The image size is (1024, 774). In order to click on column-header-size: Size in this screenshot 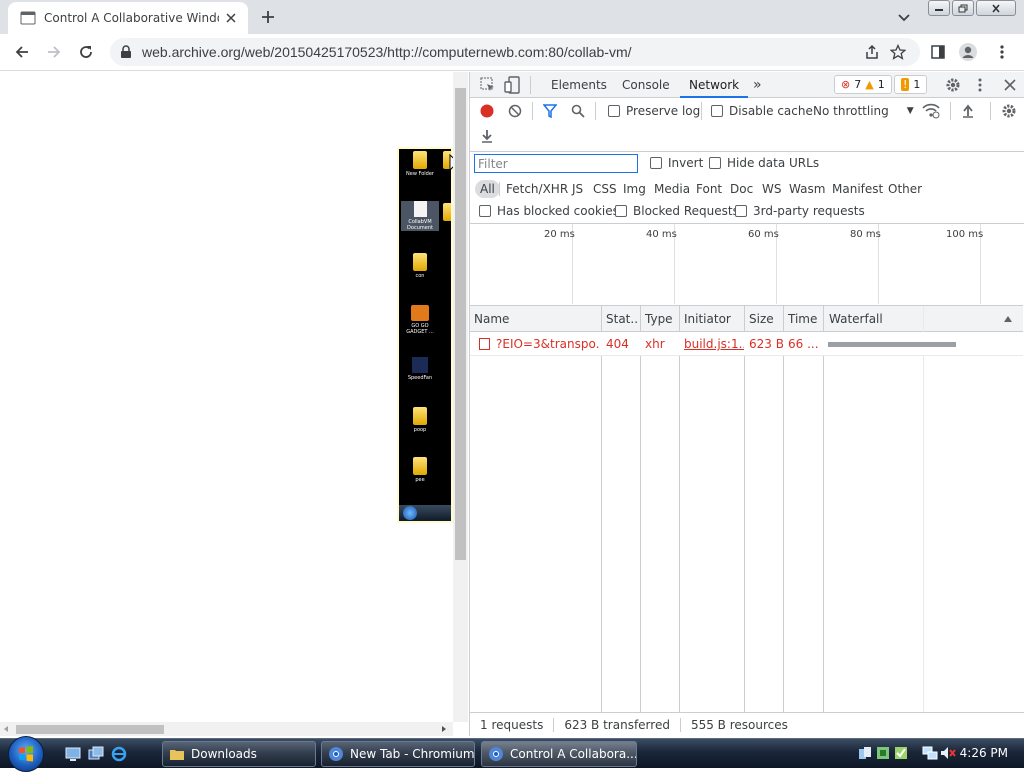, I will do `click(764, 319)`.